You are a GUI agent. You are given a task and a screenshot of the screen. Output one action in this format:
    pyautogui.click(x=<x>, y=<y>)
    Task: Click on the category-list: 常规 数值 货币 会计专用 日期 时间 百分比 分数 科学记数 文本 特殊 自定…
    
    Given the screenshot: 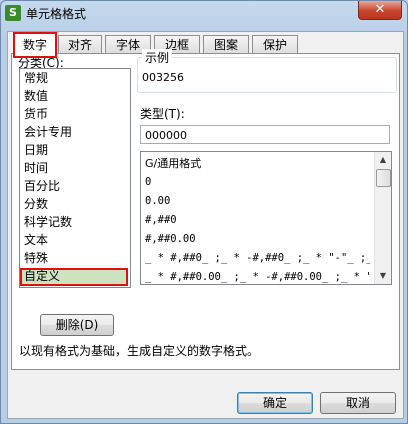 What is the action you would take?
    pyautogui.click(x=75, y=178)
    